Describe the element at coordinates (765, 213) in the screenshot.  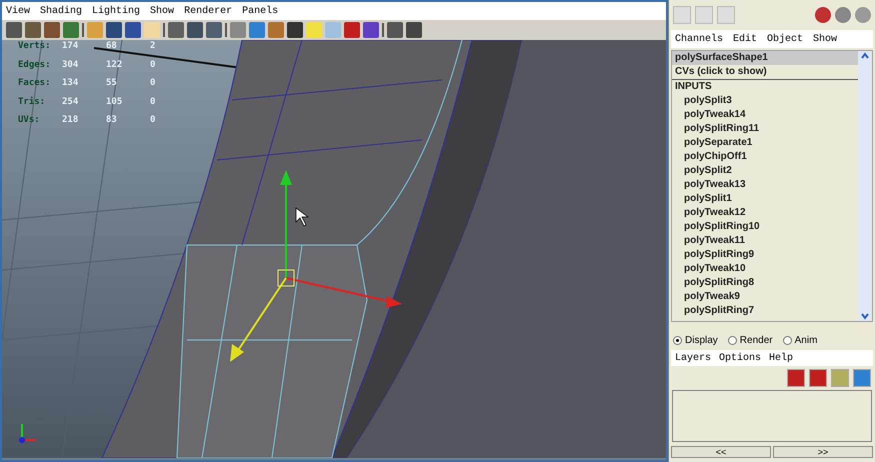
I see `list-item: polyTweak12` at that location.